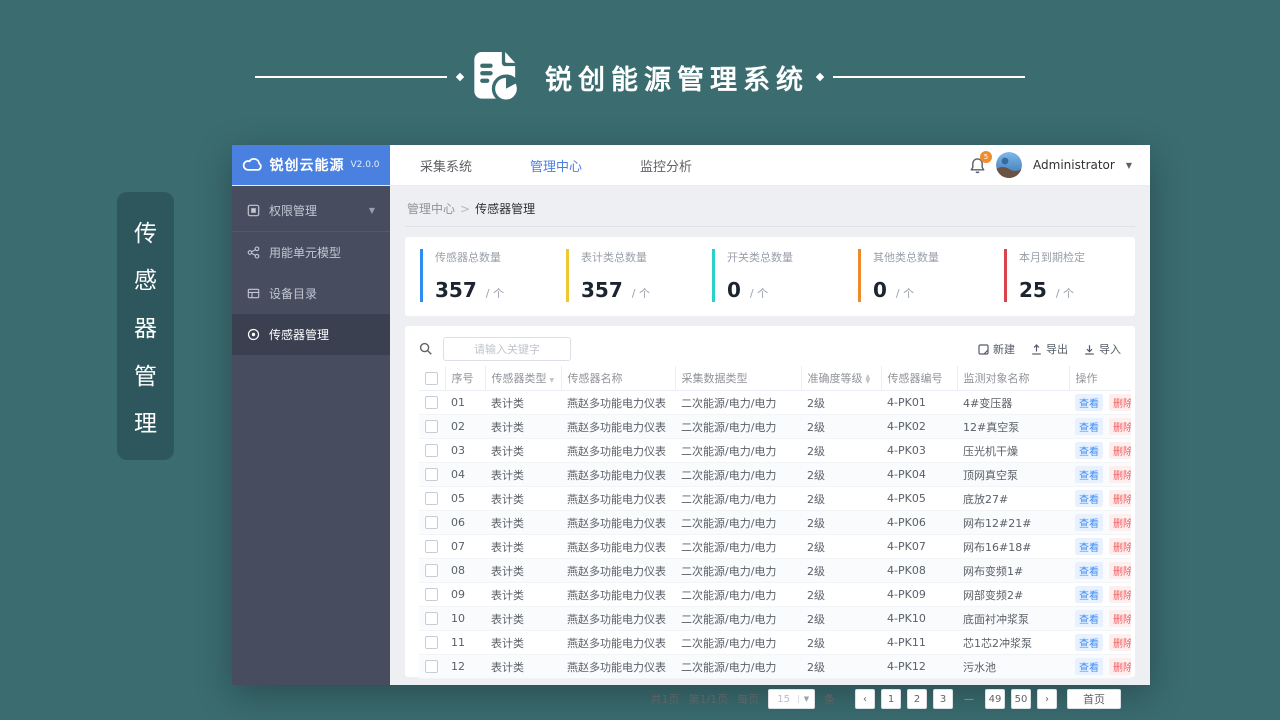 The image size is (1280, 720). What do you see at coordinates (996, 349) in the screenshot?
I see `create-button: 新建` at bounding box center [996, 349].